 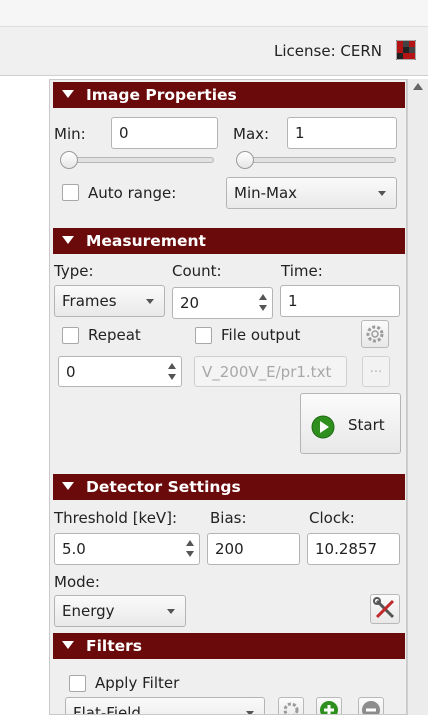 I want to click on mode-label: Mode:, so click(x=77, y=582).